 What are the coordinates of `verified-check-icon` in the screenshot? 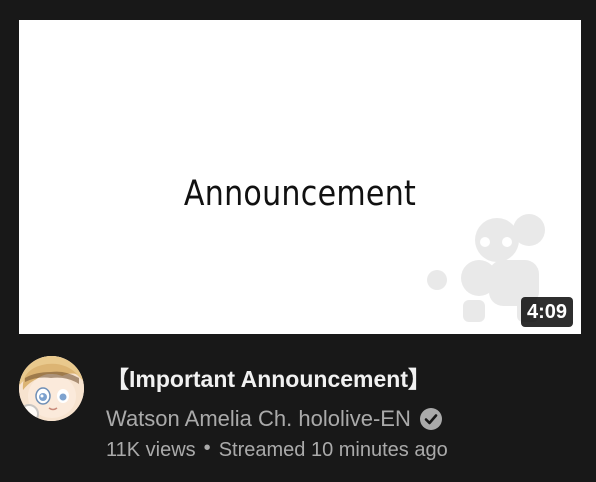 It's located at (430, 419).